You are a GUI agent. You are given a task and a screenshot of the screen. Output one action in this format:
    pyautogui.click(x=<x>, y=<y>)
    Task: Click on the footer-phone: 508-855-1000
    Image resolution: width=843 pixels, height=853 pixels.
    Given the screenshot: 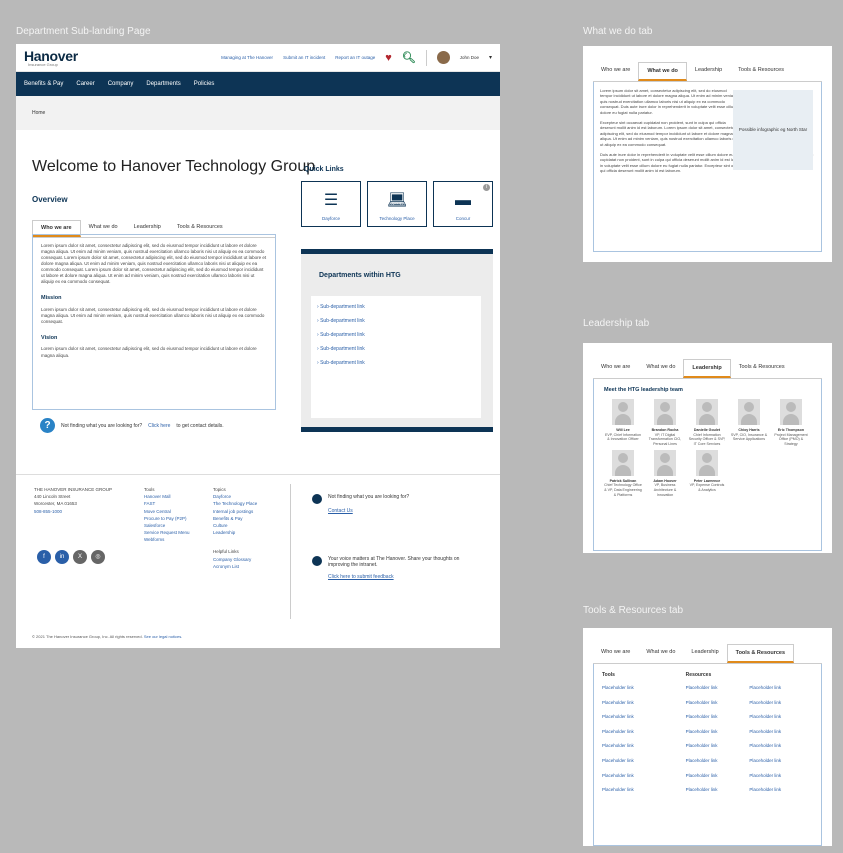 What is the action you would take?
    pyautogui.click(x=73, y=511)
    